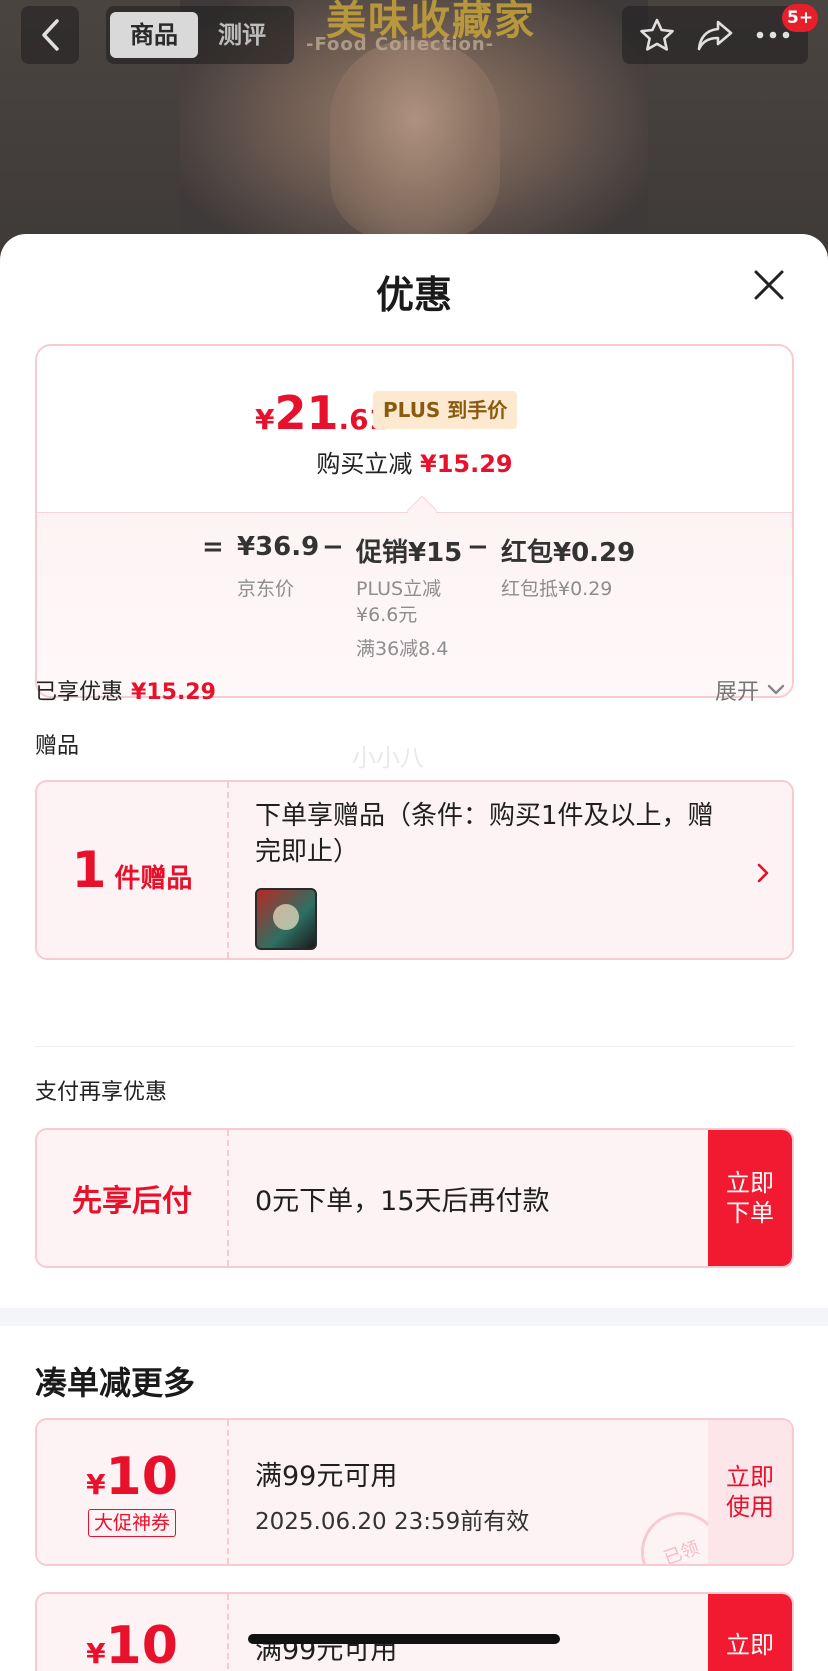 This screenshot has height=1671, width=828. I want to click on tab-product: 商品, so click(154, 35).